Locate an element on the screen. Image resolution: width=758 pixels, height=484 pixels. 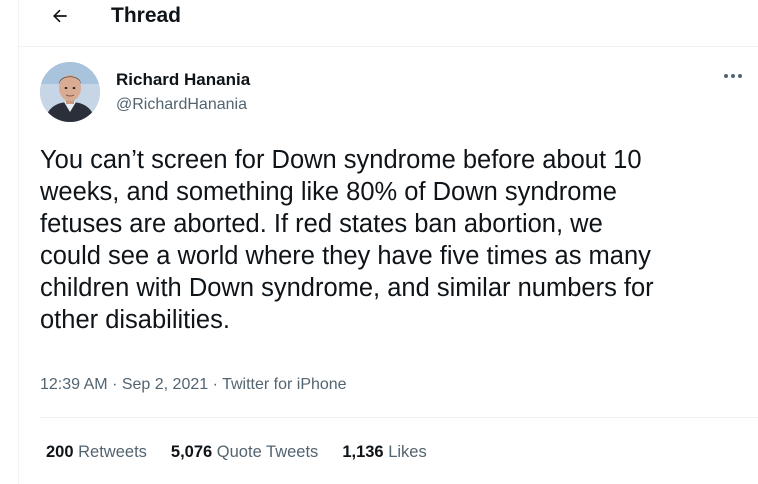
more-button is located at coordinates (733, 76).